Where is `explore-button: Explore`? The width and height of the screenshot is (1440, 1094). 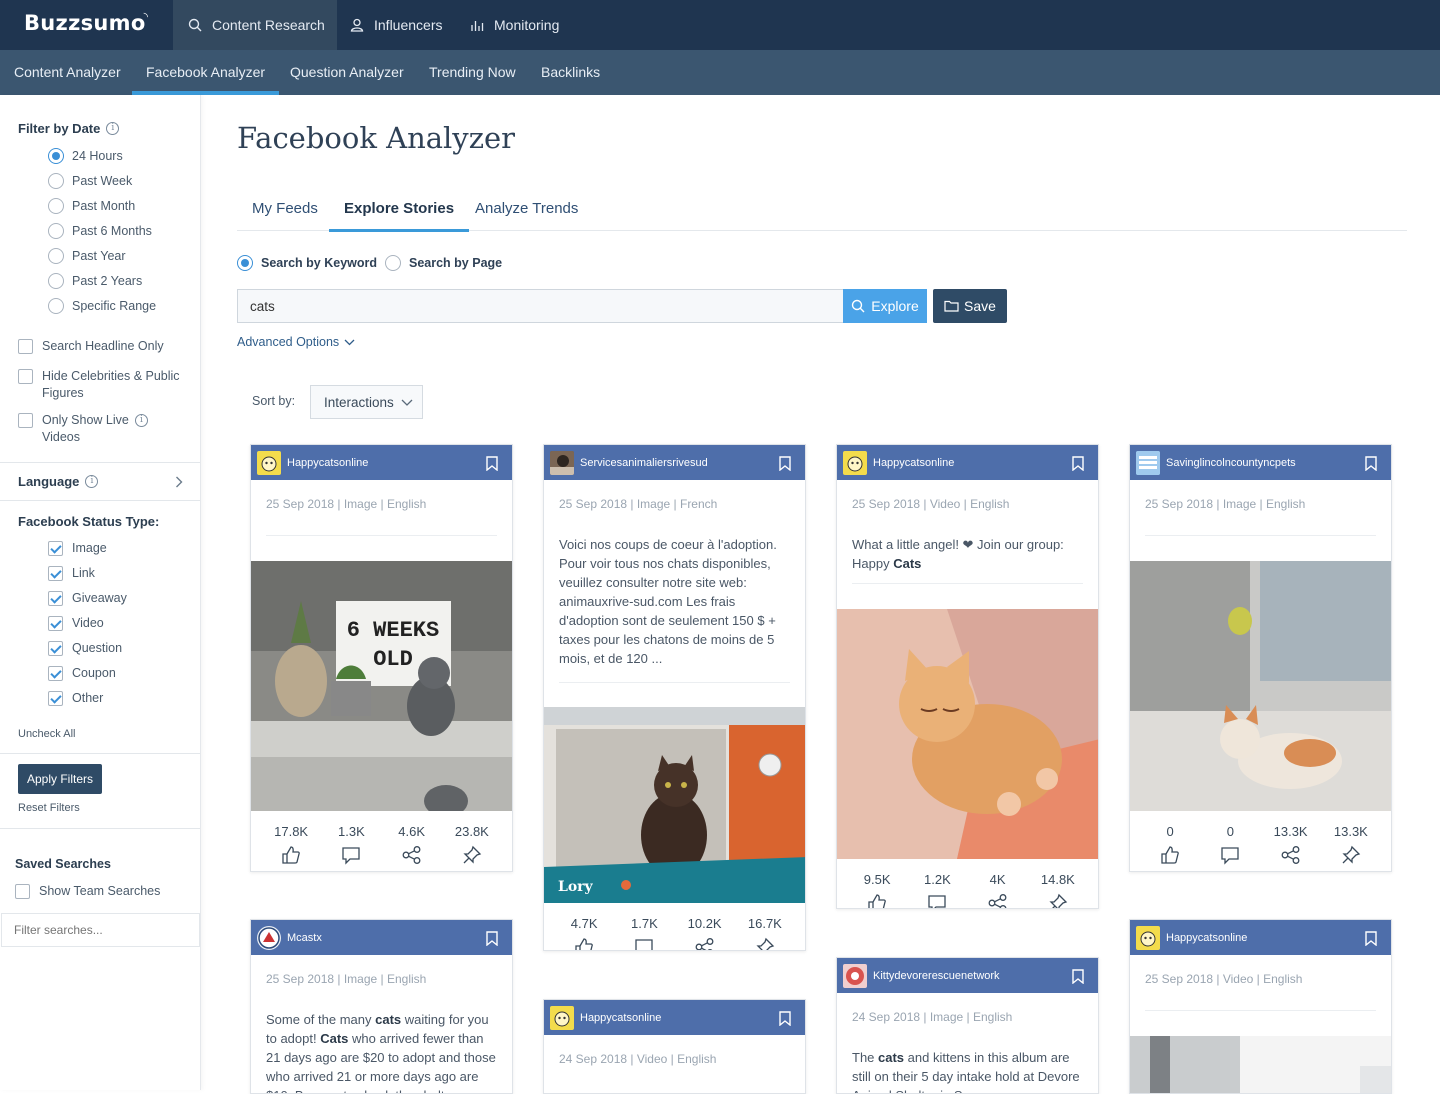
explore-button: Explore is located at coordinates (885, 306).